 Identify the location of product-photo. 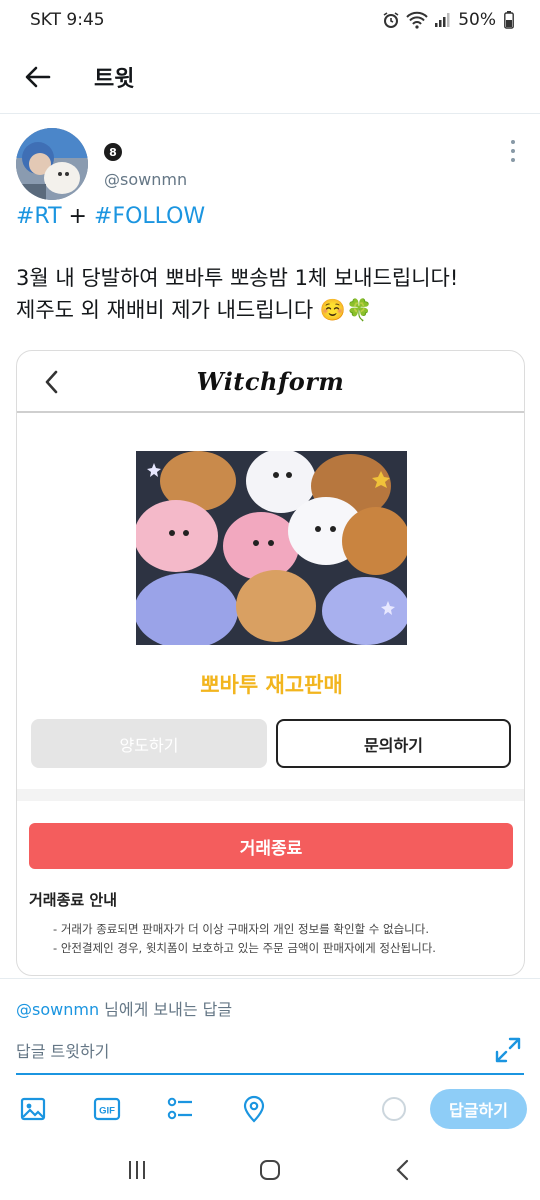
(271, 548).